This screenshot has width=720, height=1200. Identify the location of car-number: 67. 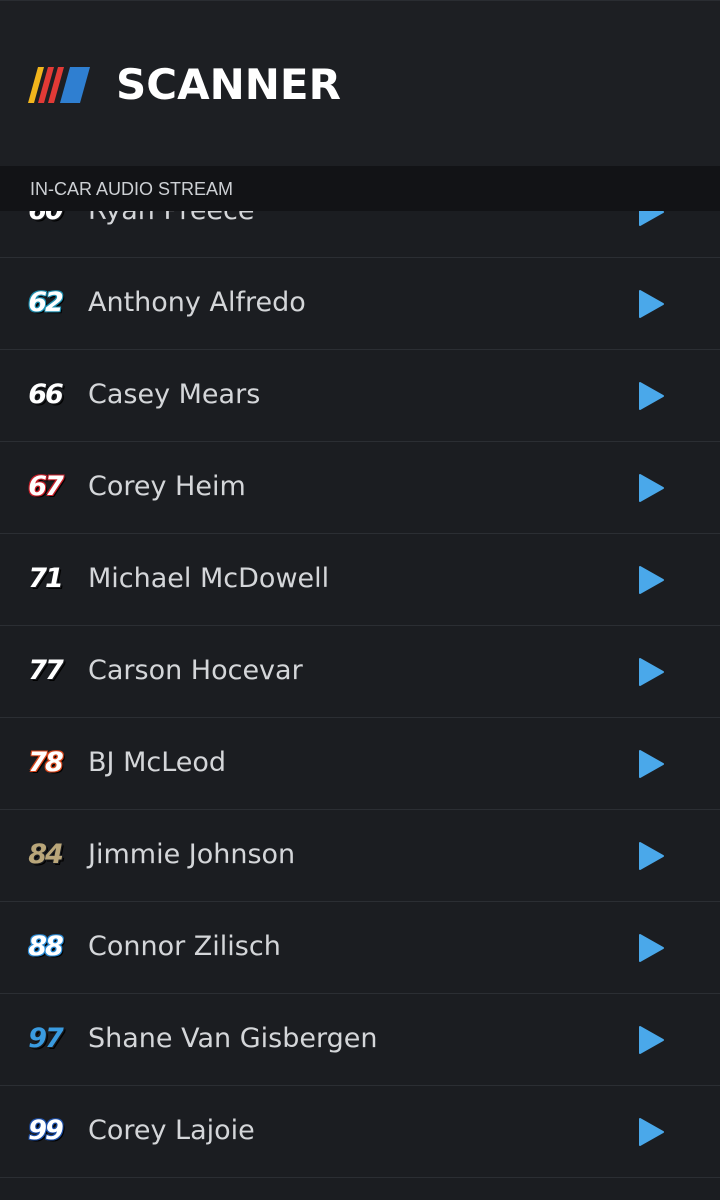
(46, 486).